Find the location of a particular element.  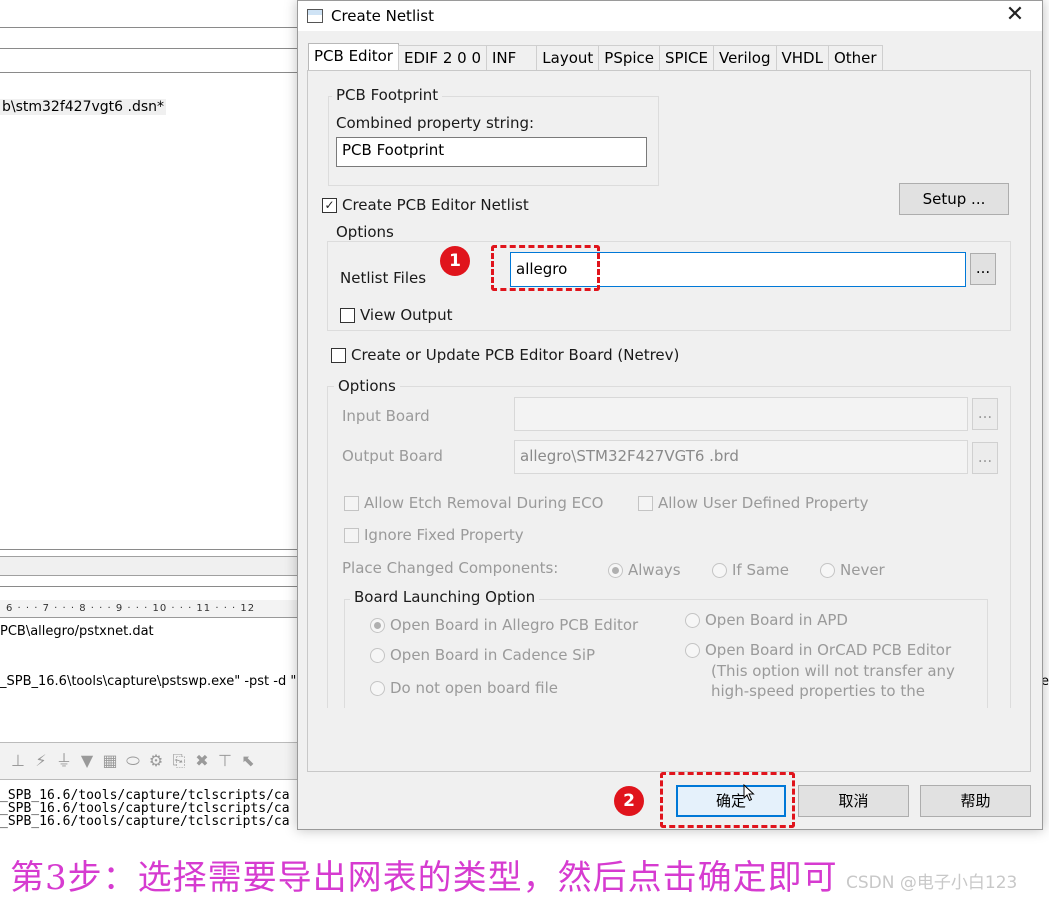

combined-property-label: Combined property string: is located at coordinates (435, 123).